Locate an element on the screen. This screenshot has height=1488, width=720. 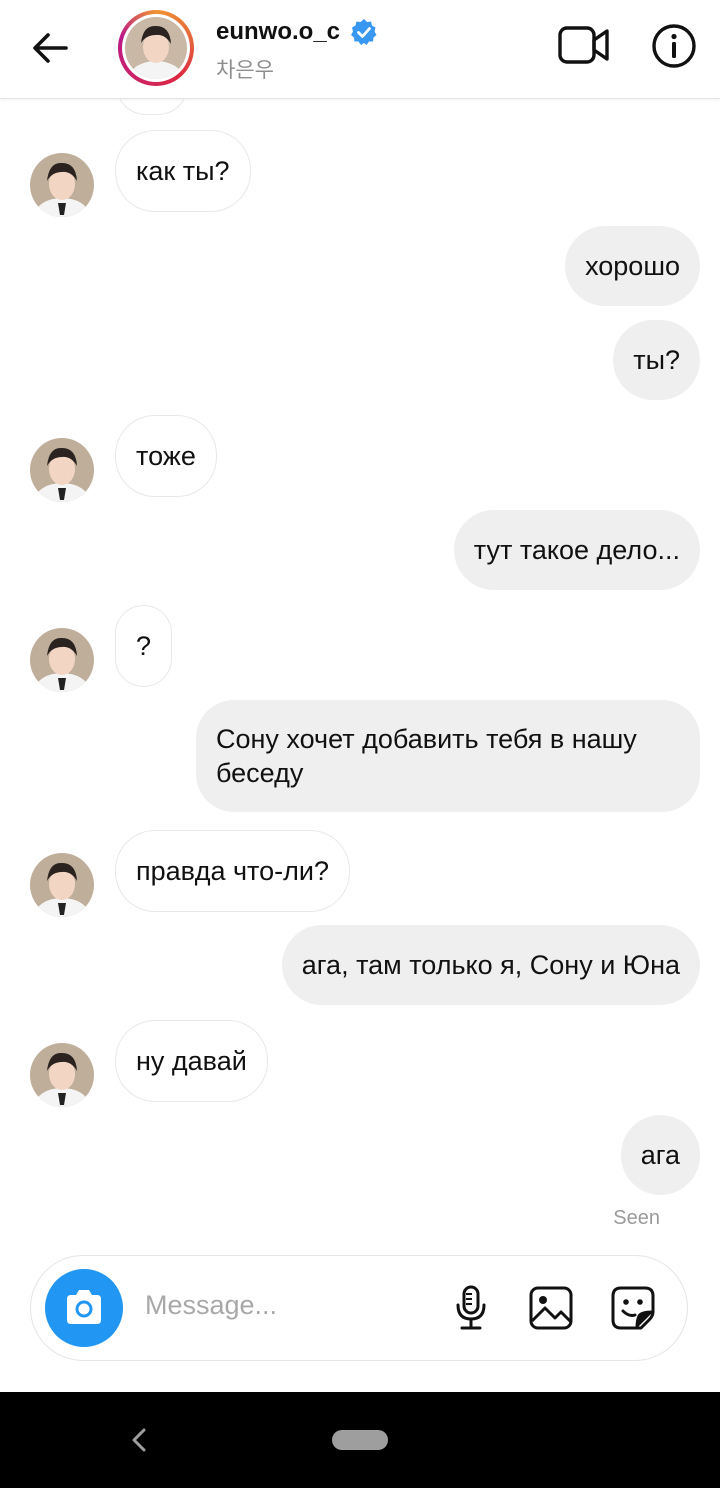
camera-button is located at coordinates (84, 1308).